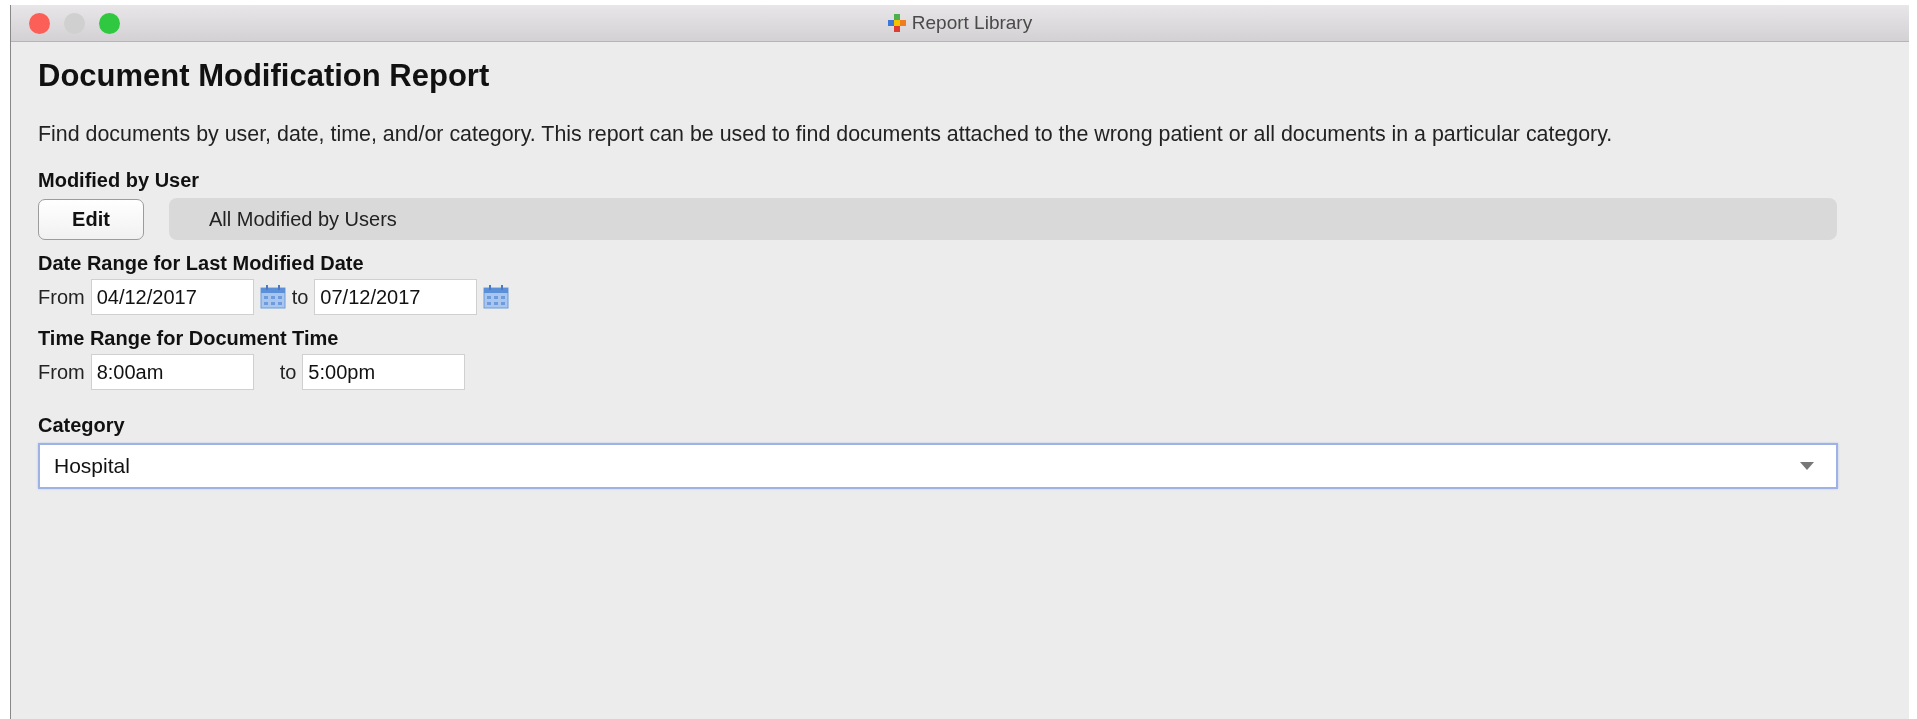 This screenshot has height=719, width=1917. I want to click on section-label: Category, so click(82, 425).